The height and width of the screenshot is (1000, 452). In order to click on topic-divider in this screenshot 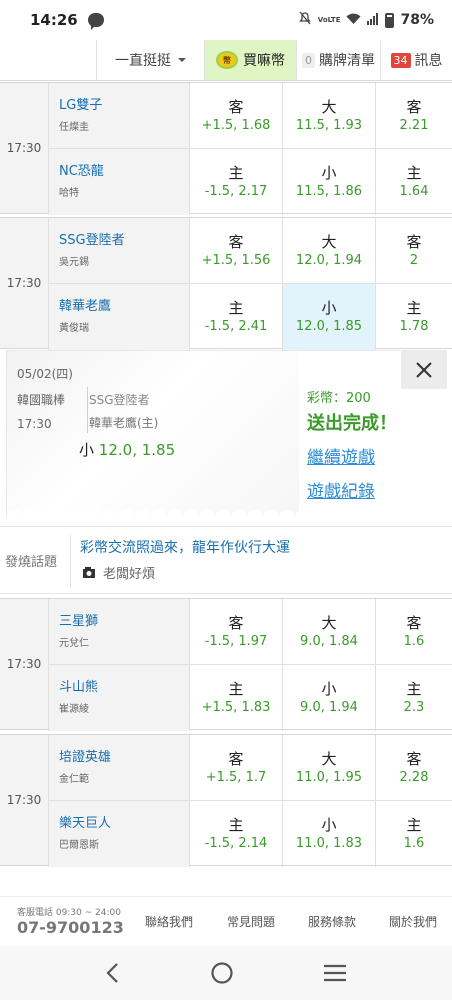, I will do `click(70, 561)`.